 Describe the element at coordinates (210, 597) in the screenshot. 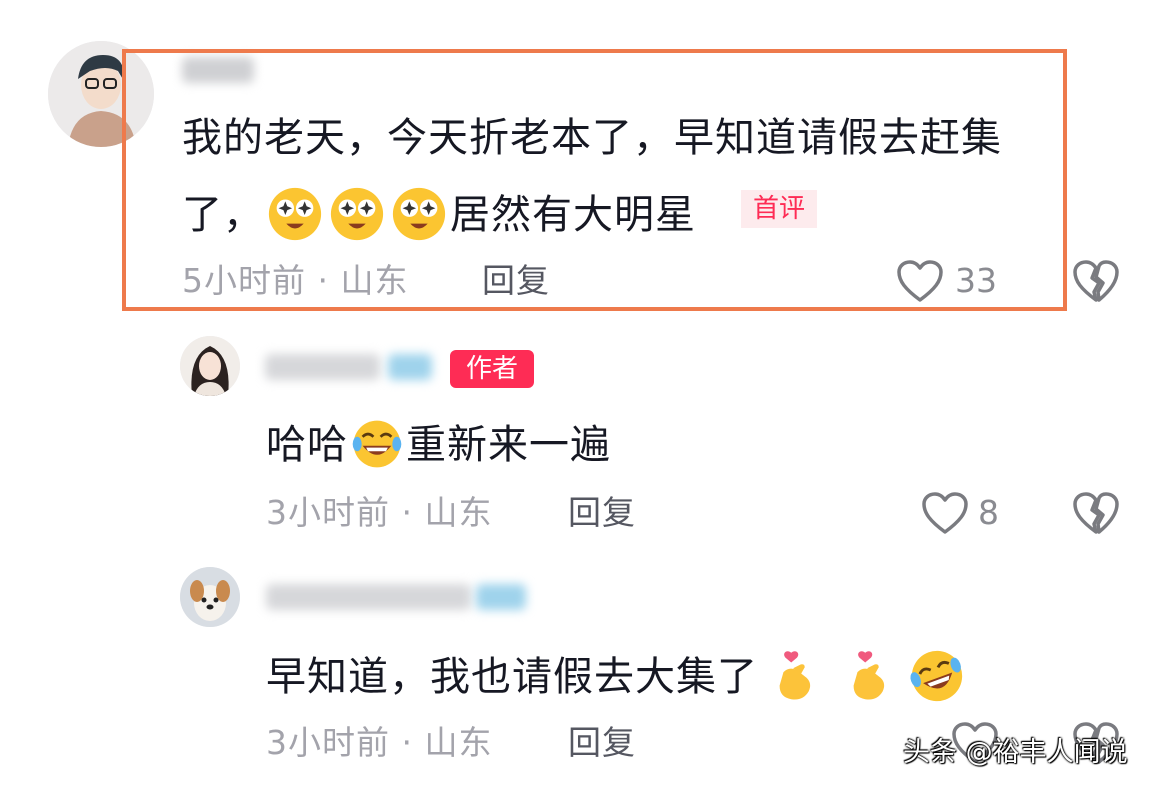

I see `commenter-avatar` at that location.